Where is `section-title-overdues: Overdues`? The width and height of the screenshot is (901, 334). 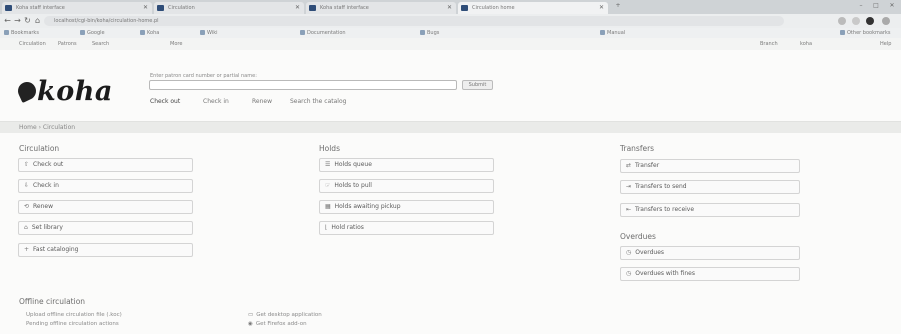
section-title-overdues: Overdues is located at coordinates (638, 236).